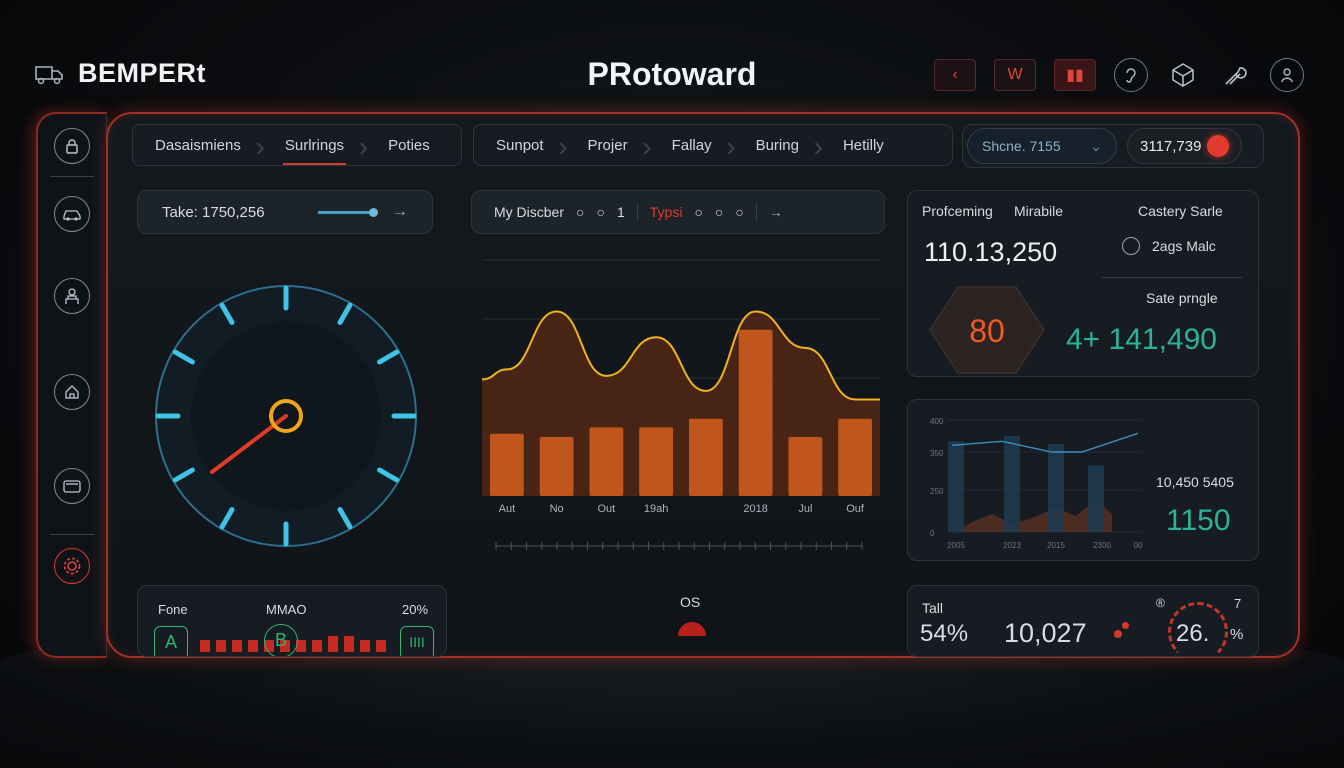  I want to click on car-icon, so click(72, 214).